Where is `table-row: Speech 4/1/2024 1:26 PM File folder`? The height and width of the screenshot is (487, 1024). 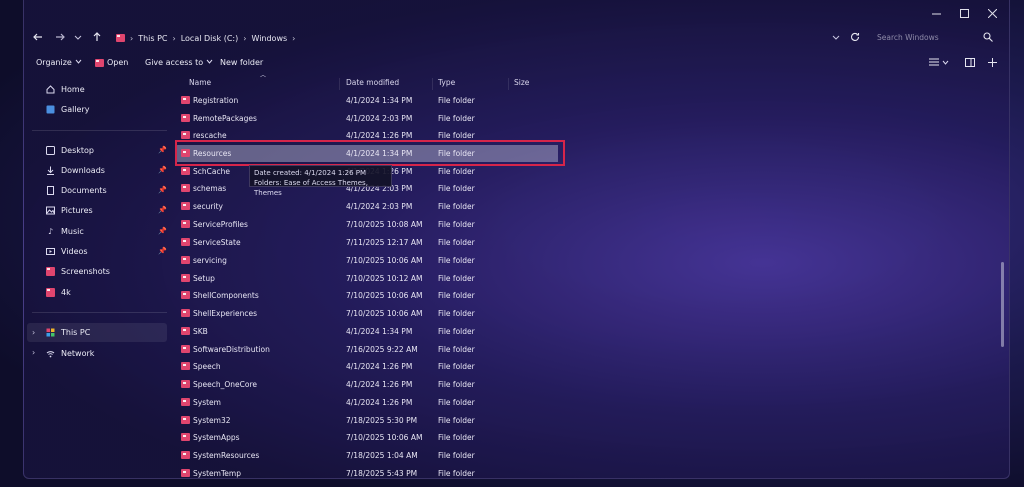
table-row: Speech 4/1/2024 1:26 PM File folder is located at coordinates (367, 366).